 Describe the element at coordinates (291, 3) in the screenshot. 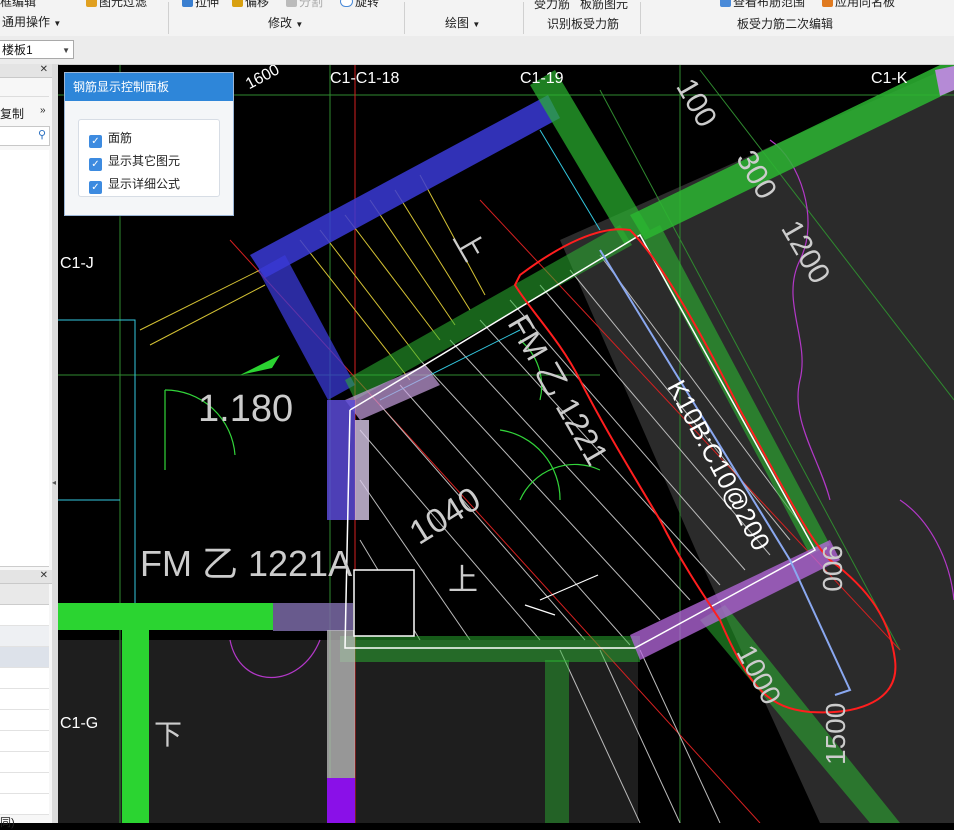

I see `split-icon` at that location.